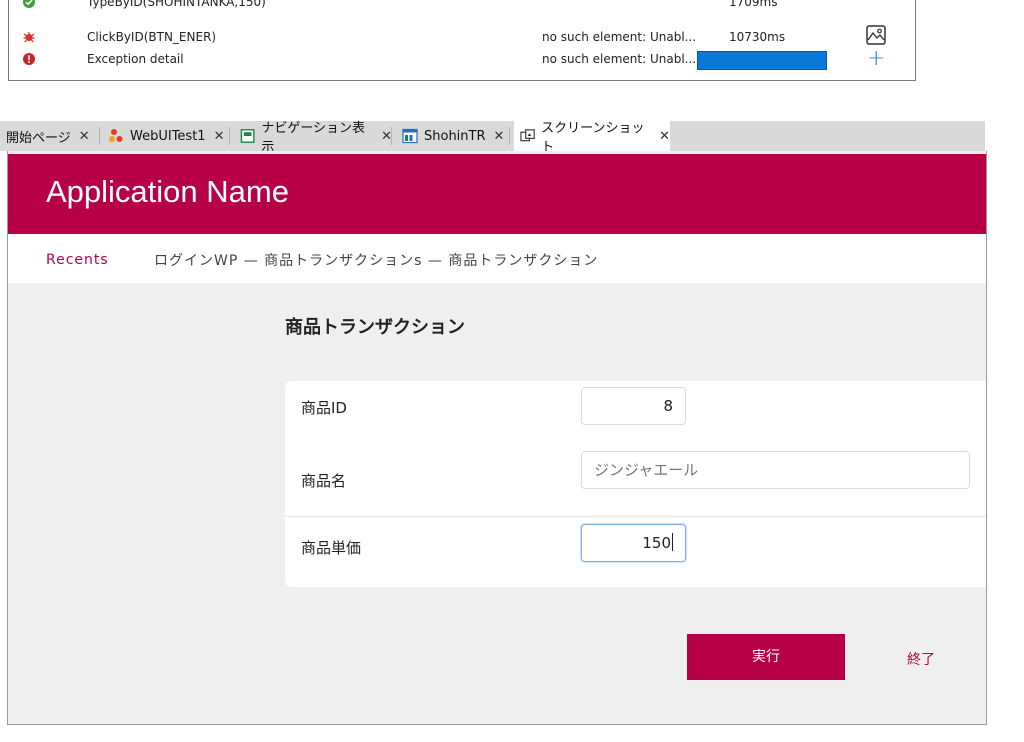 The height and width of the screenshot is (742, 1024). I want to click on recents-link: Recents, so click(77, 260).